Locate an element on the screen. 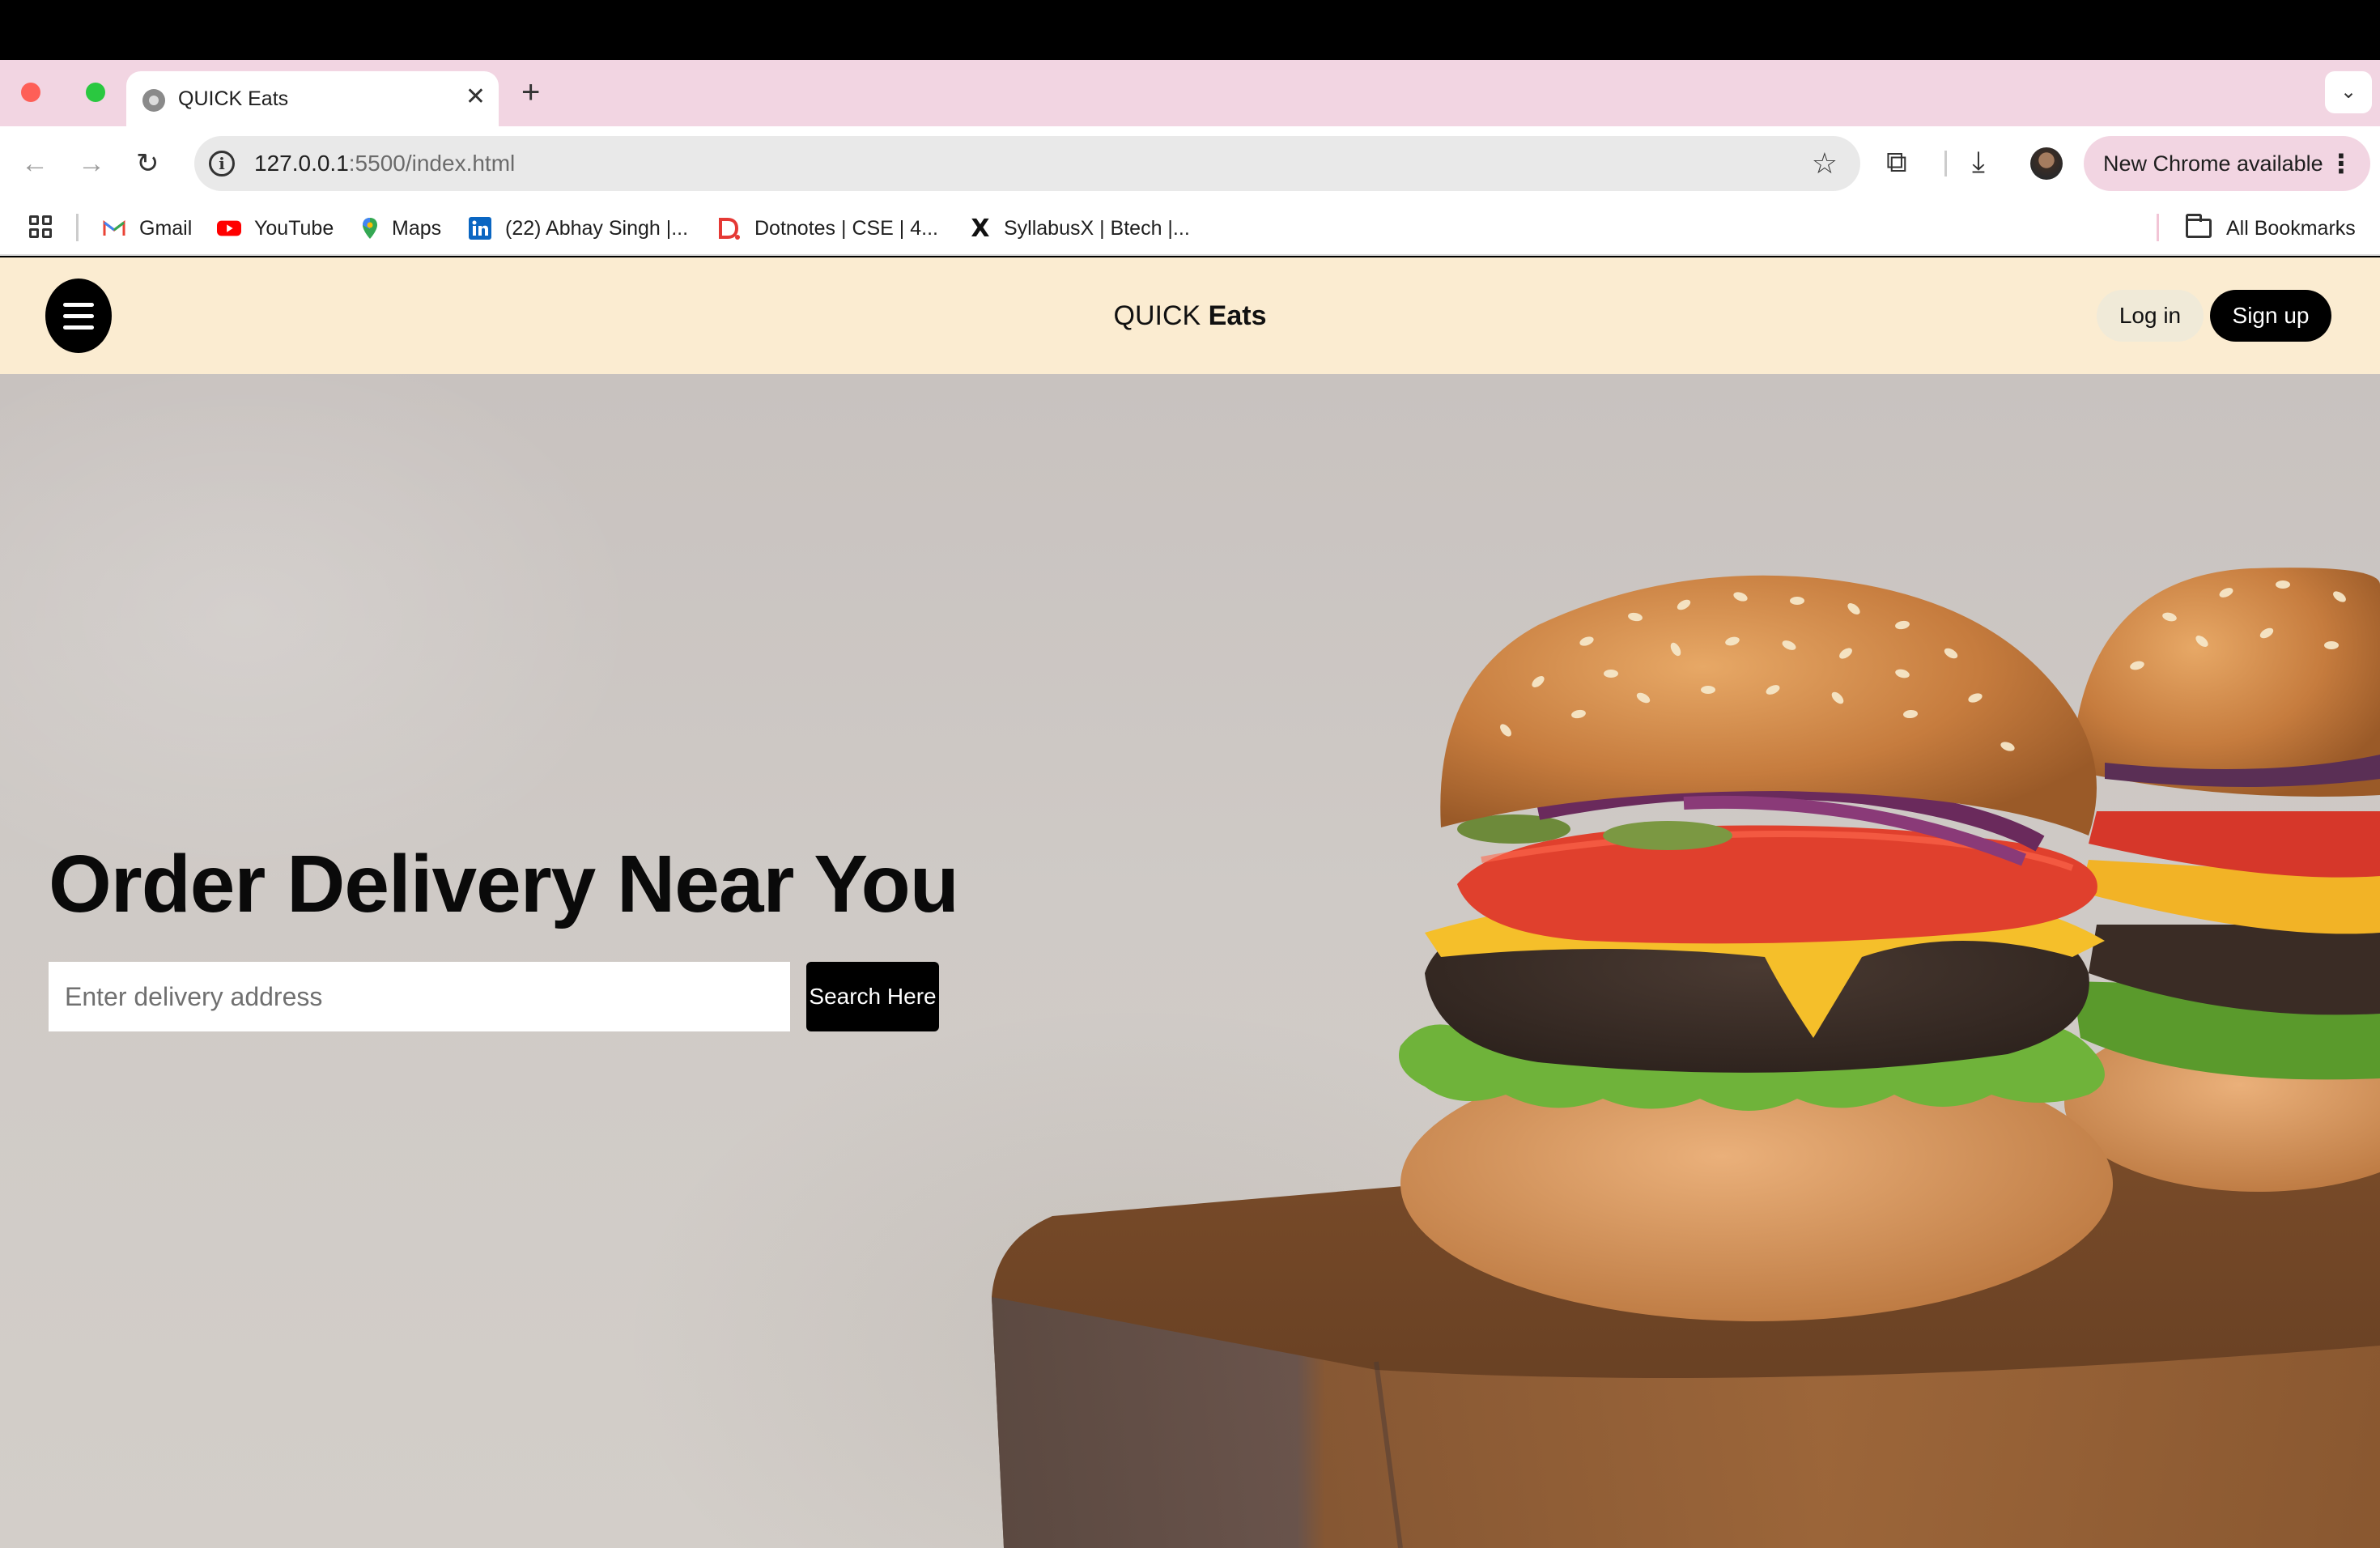 This screenshot has height=1548, width=2380. bookmarks-divider is located at coordinates (77, 227).